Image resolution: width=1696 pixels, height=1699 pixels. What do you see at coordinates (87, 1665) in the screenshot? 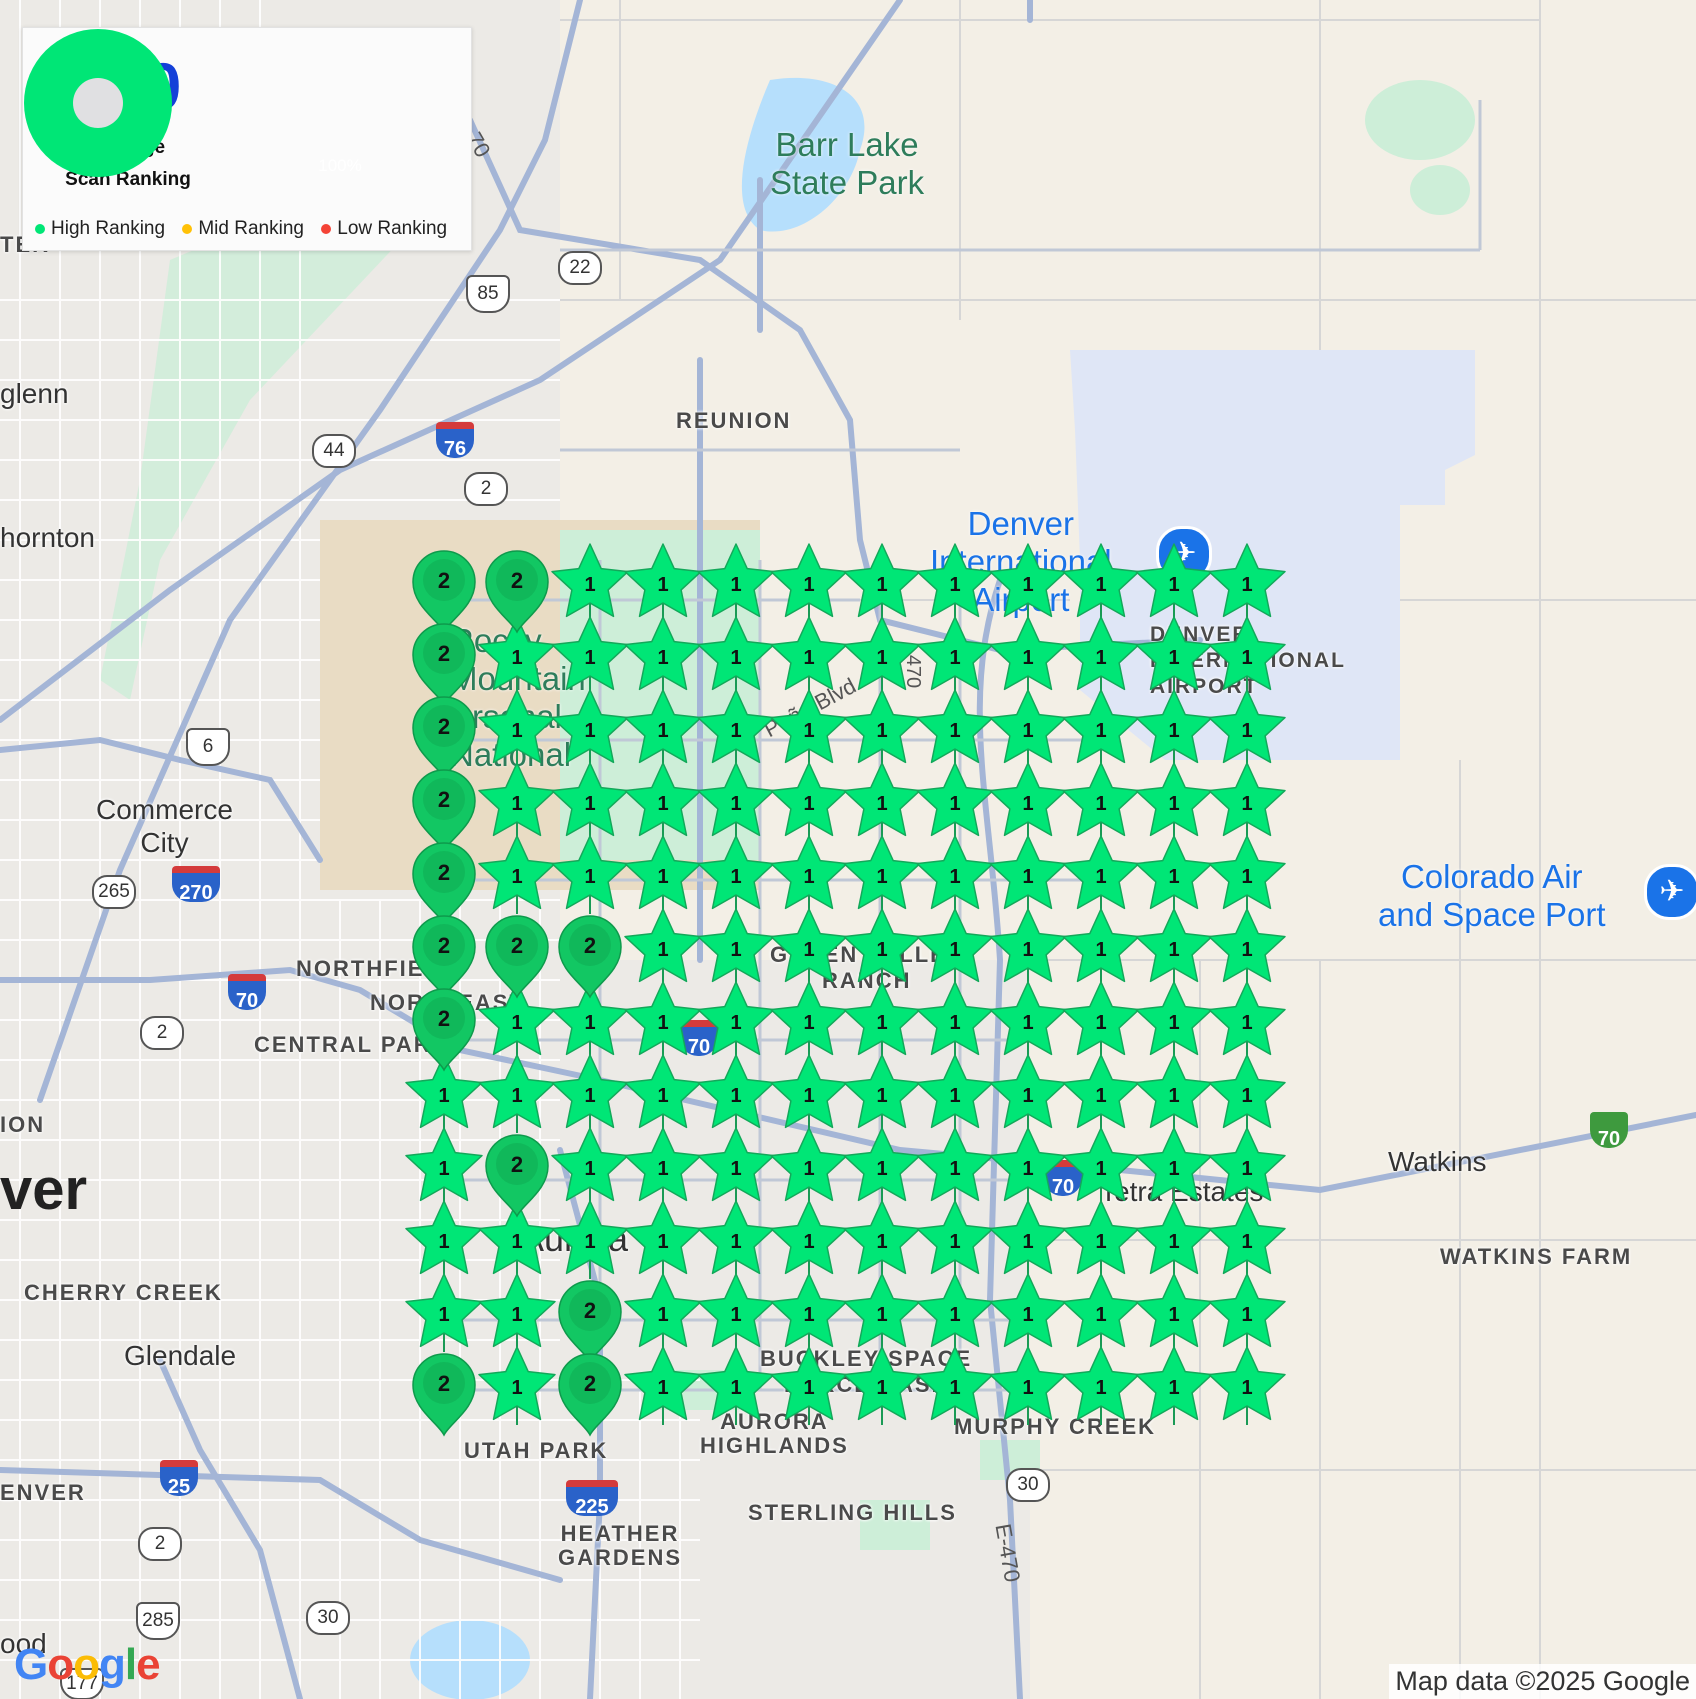
I see `google-logo: Google` at bounding box center [87, 1665].